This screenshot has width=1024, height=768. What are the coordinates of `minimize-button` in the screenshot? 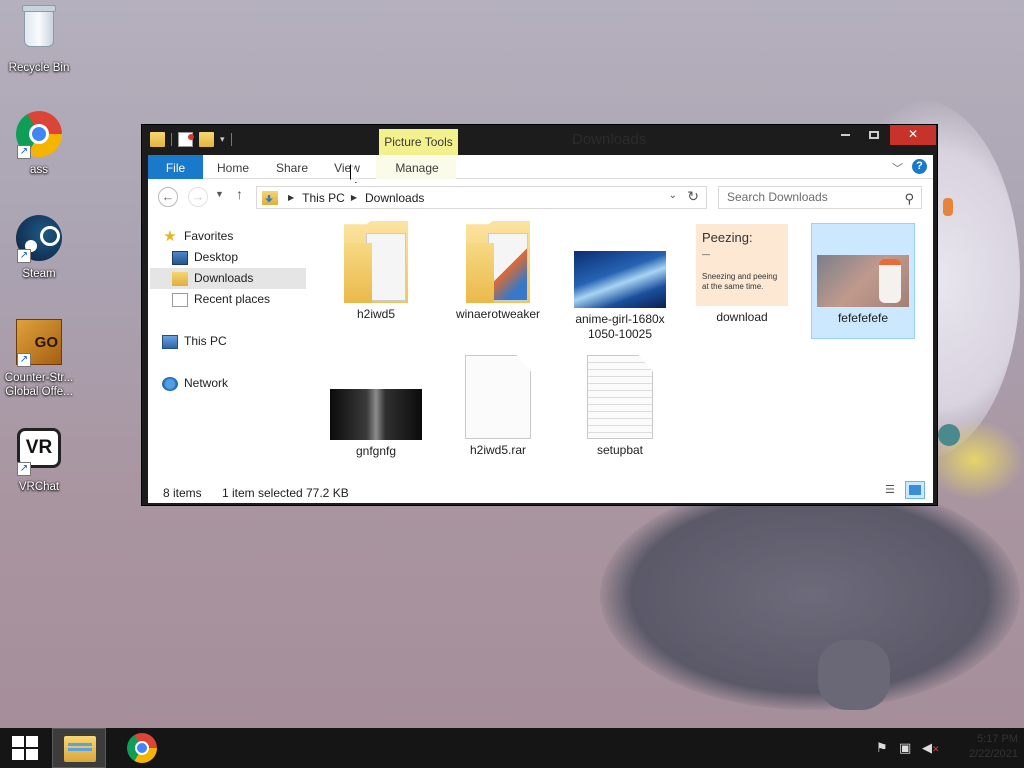 It's located at (845, 135).